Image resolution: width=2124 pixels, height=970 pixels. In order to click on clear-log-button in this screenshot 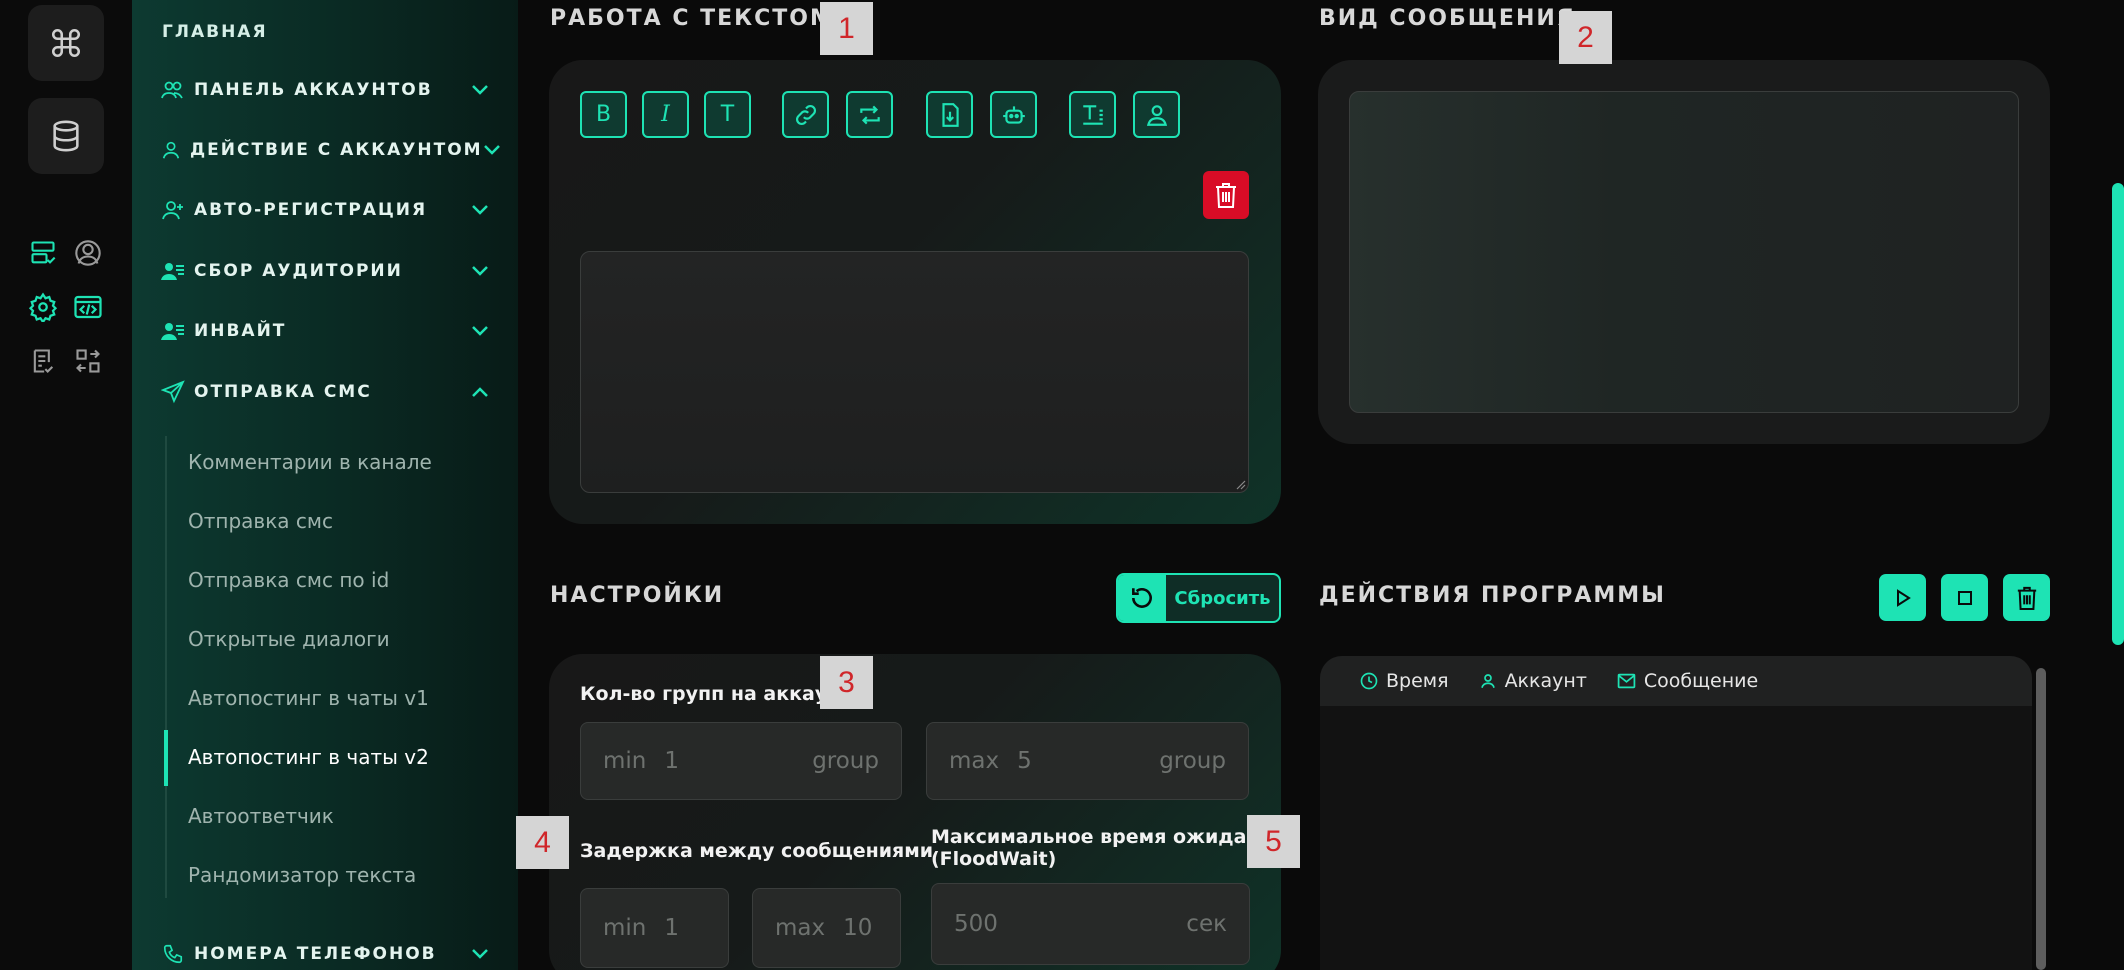, I will do `click(2026, 597)`.